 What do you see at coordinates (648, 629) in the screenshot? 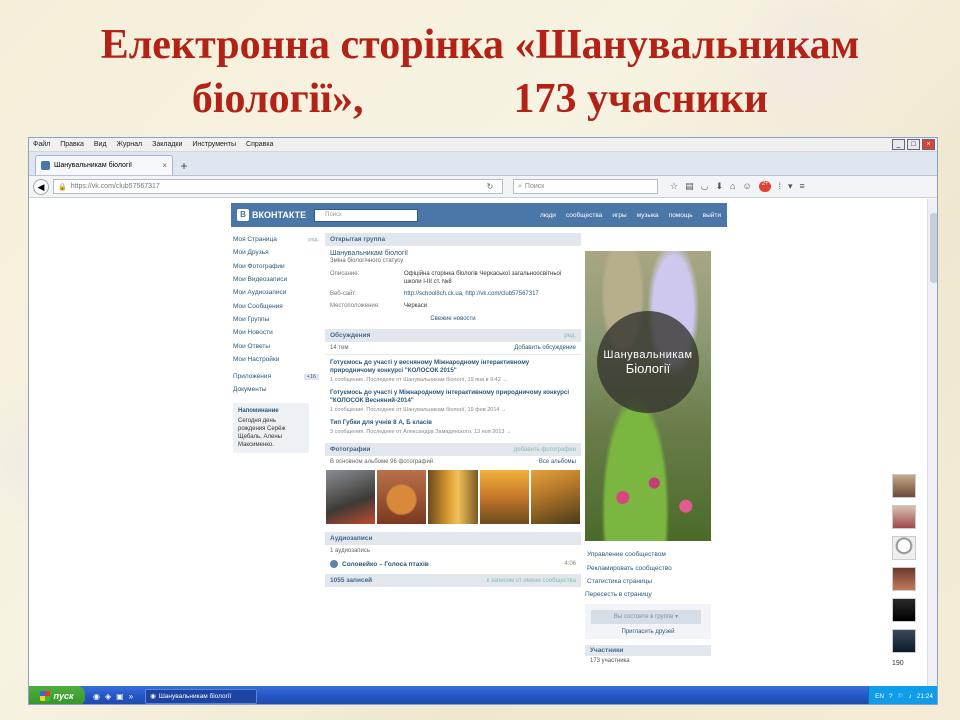
I see `invite-friends-link: Пригласить друзей` at bounding box center [648, 629].